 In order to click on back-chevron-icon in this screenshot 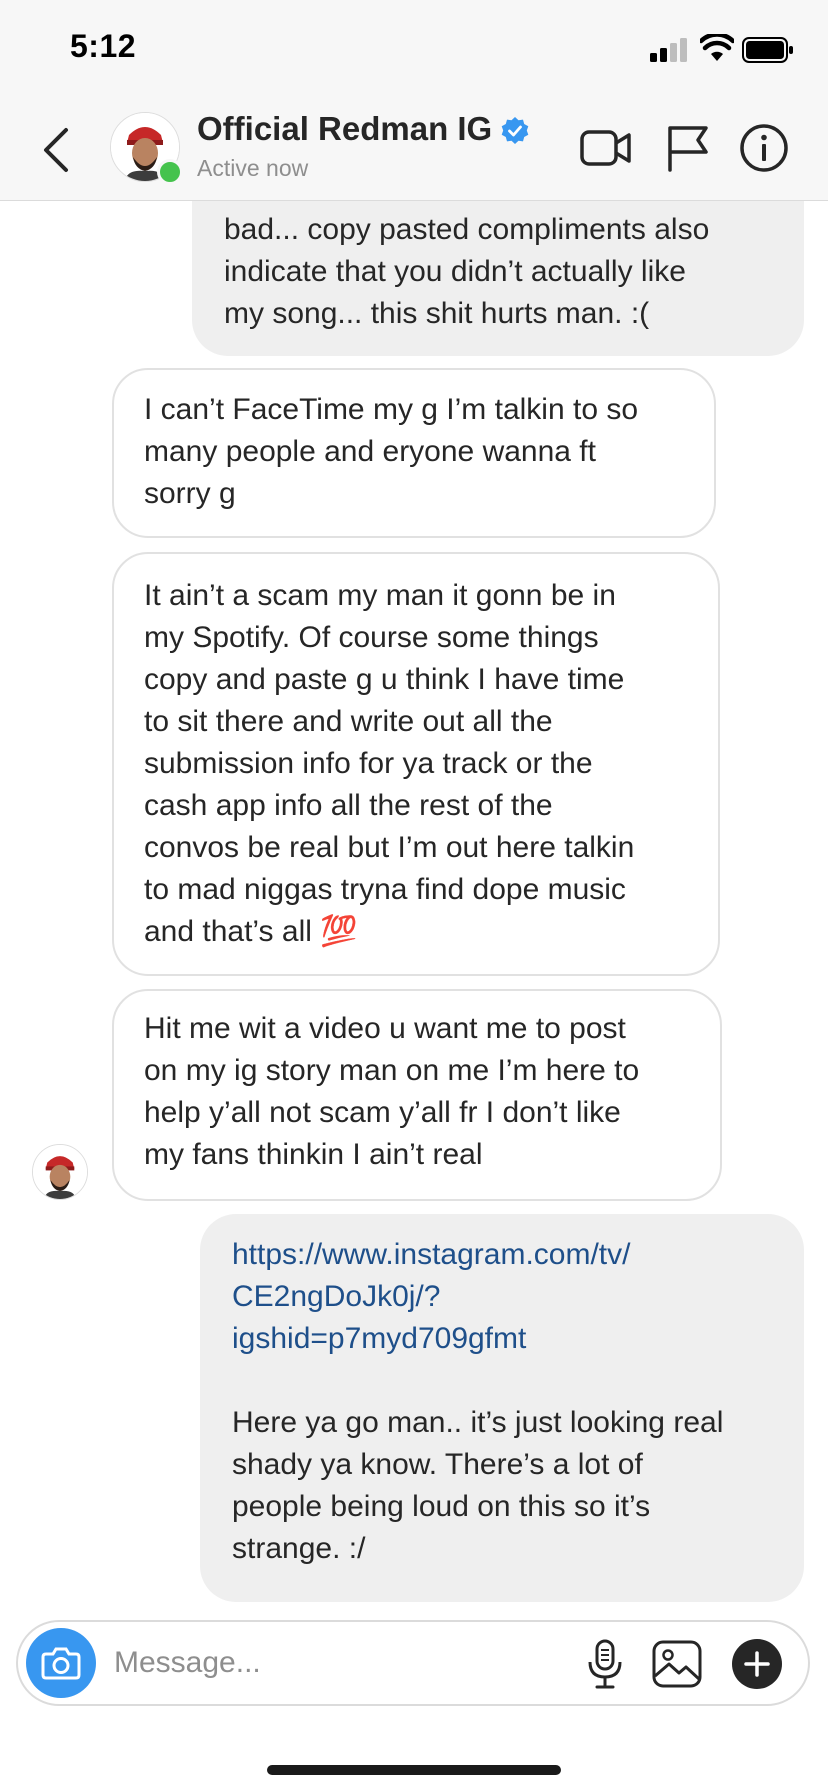, I will do `click(56, 150)`.